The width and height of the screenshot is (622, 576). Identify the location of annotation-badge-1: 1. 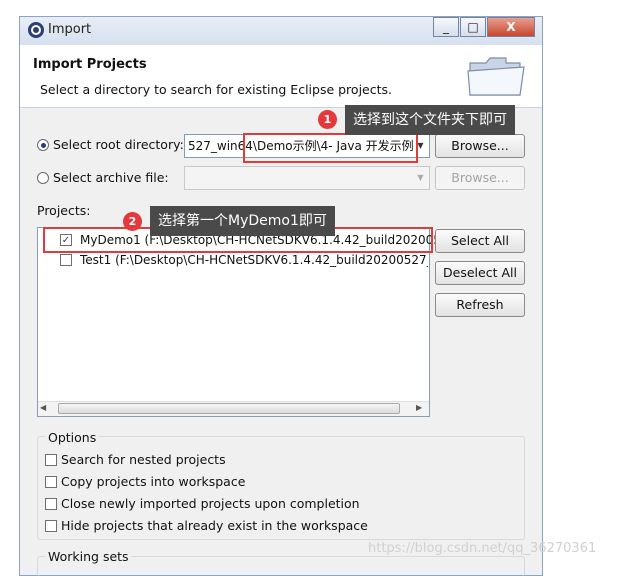
(327, 119).